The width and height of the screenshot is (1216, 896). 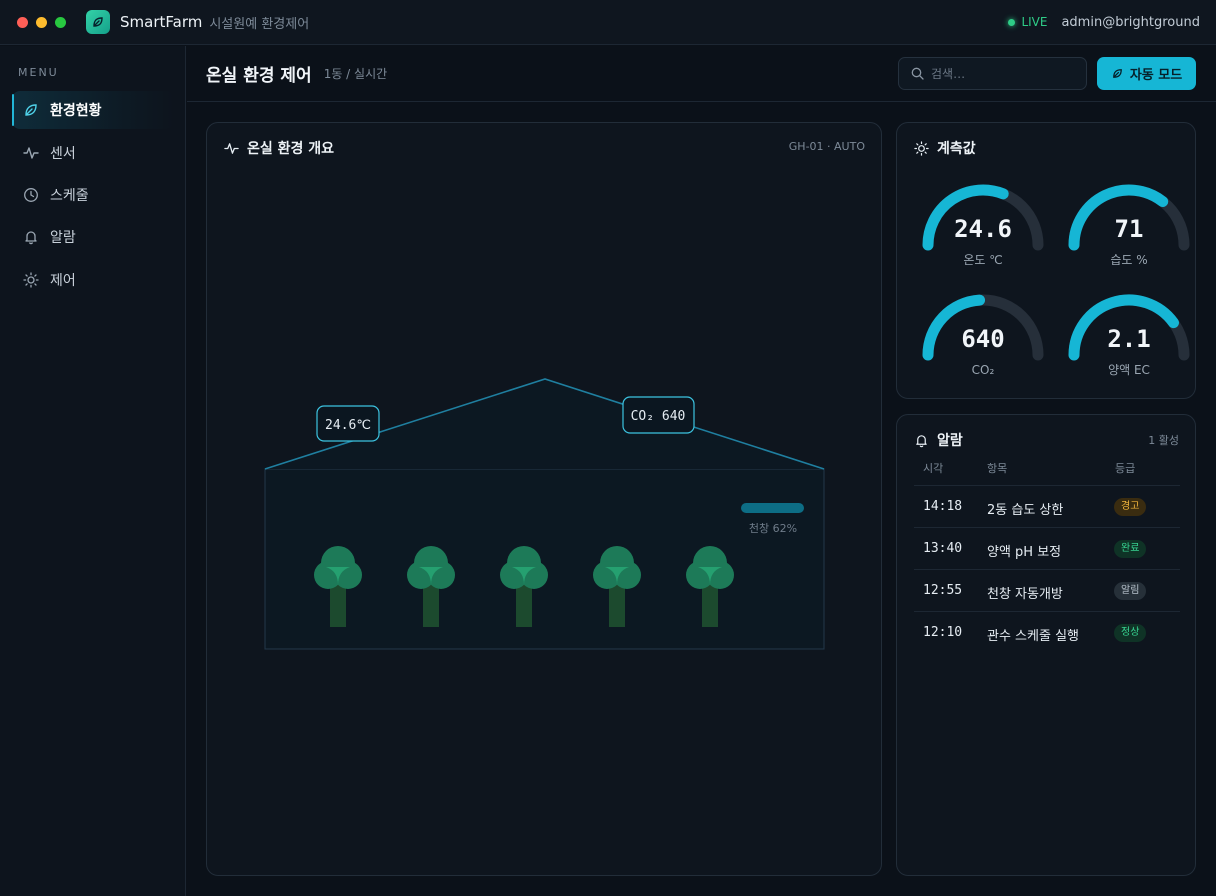 I want to click on gauge: 71 습도 %, so click(x=1129, y=225).